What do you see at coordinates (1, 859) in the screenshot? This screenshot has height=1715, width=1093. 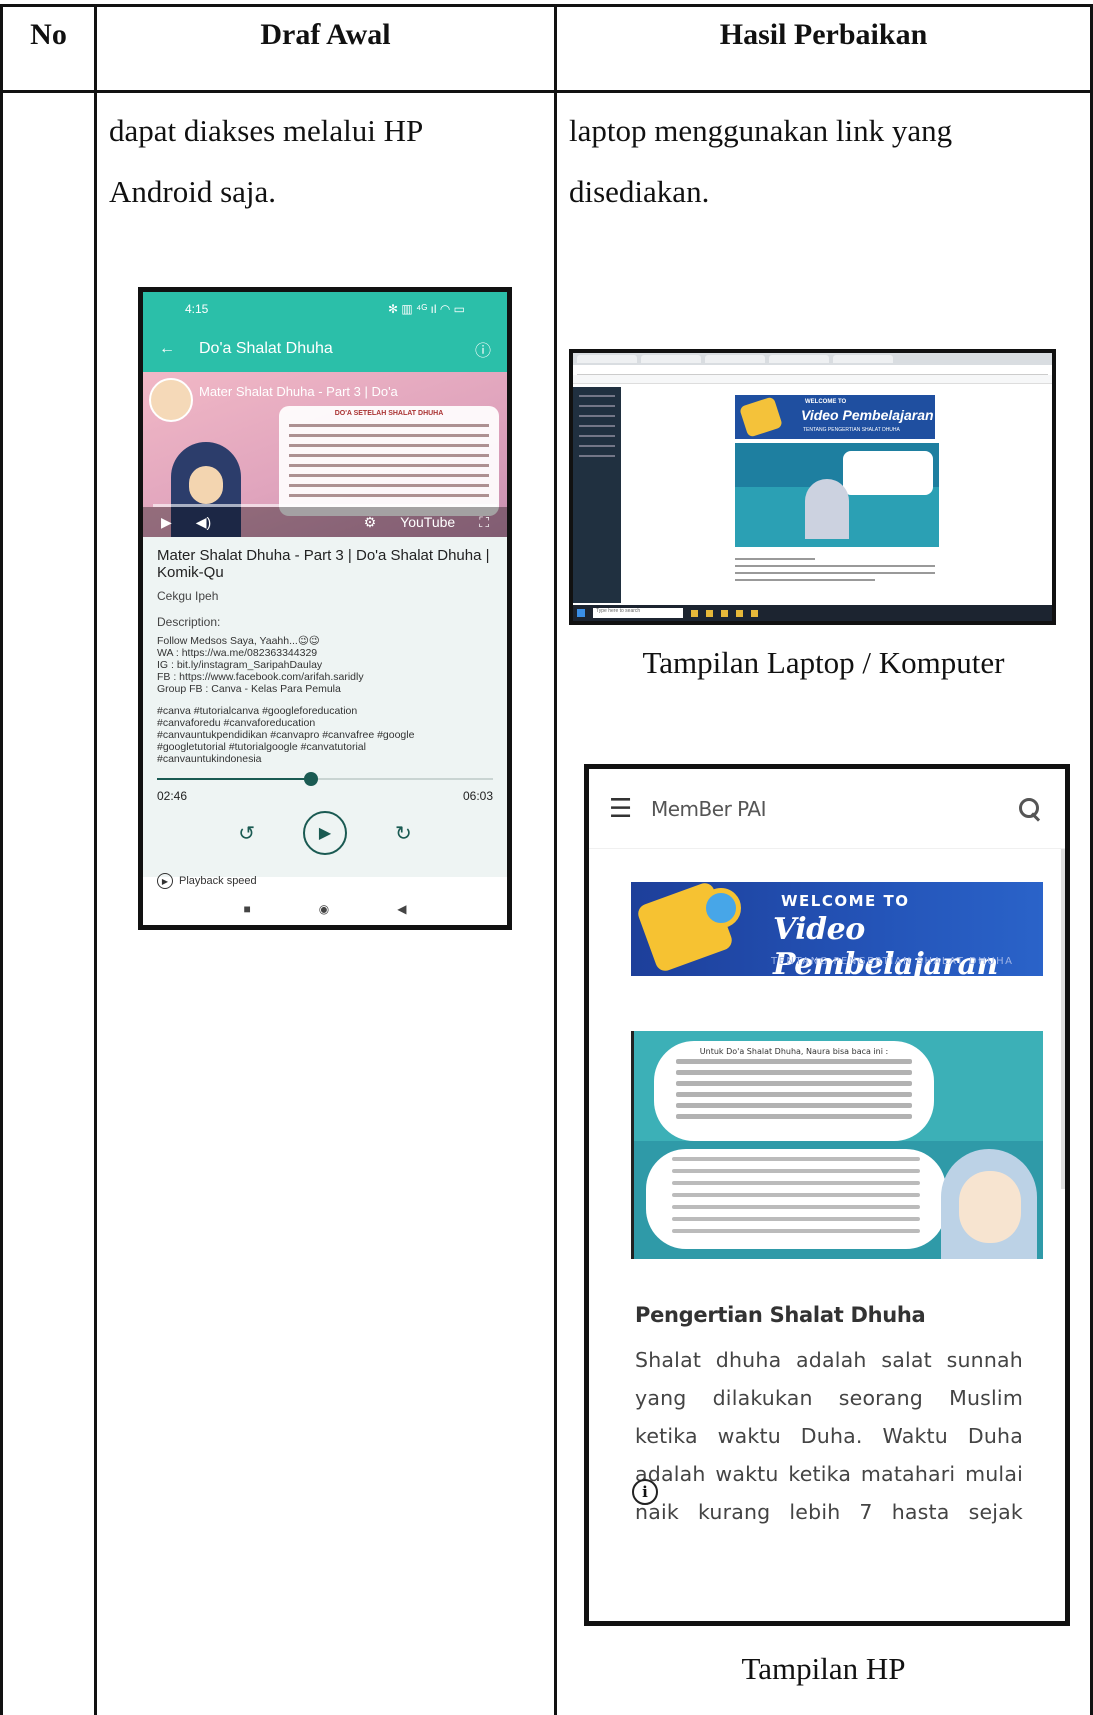 I see `table-left-border` at bounding box center [1, 859].